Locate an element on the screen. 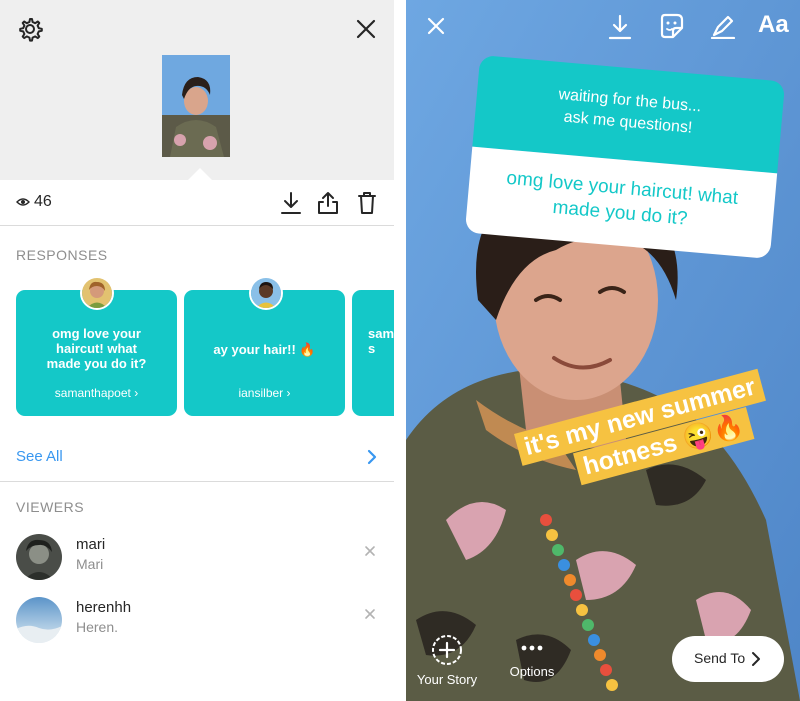 Image resolution: width=800 pixels, height=701 pixels. story-thumbnail is located at coordinates (196, 106).